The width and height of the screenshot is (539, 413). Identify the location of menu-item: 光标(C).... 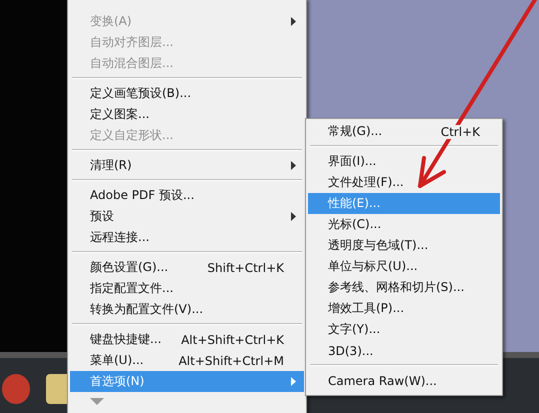
(404, 224).